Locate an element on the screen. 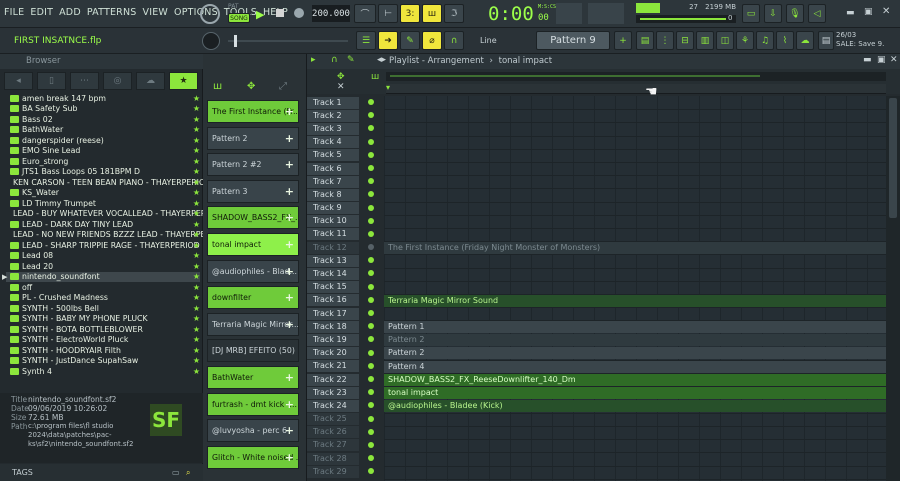  time-display: 0:00 M:S:CS 00 is located at coordinates (520, 14).